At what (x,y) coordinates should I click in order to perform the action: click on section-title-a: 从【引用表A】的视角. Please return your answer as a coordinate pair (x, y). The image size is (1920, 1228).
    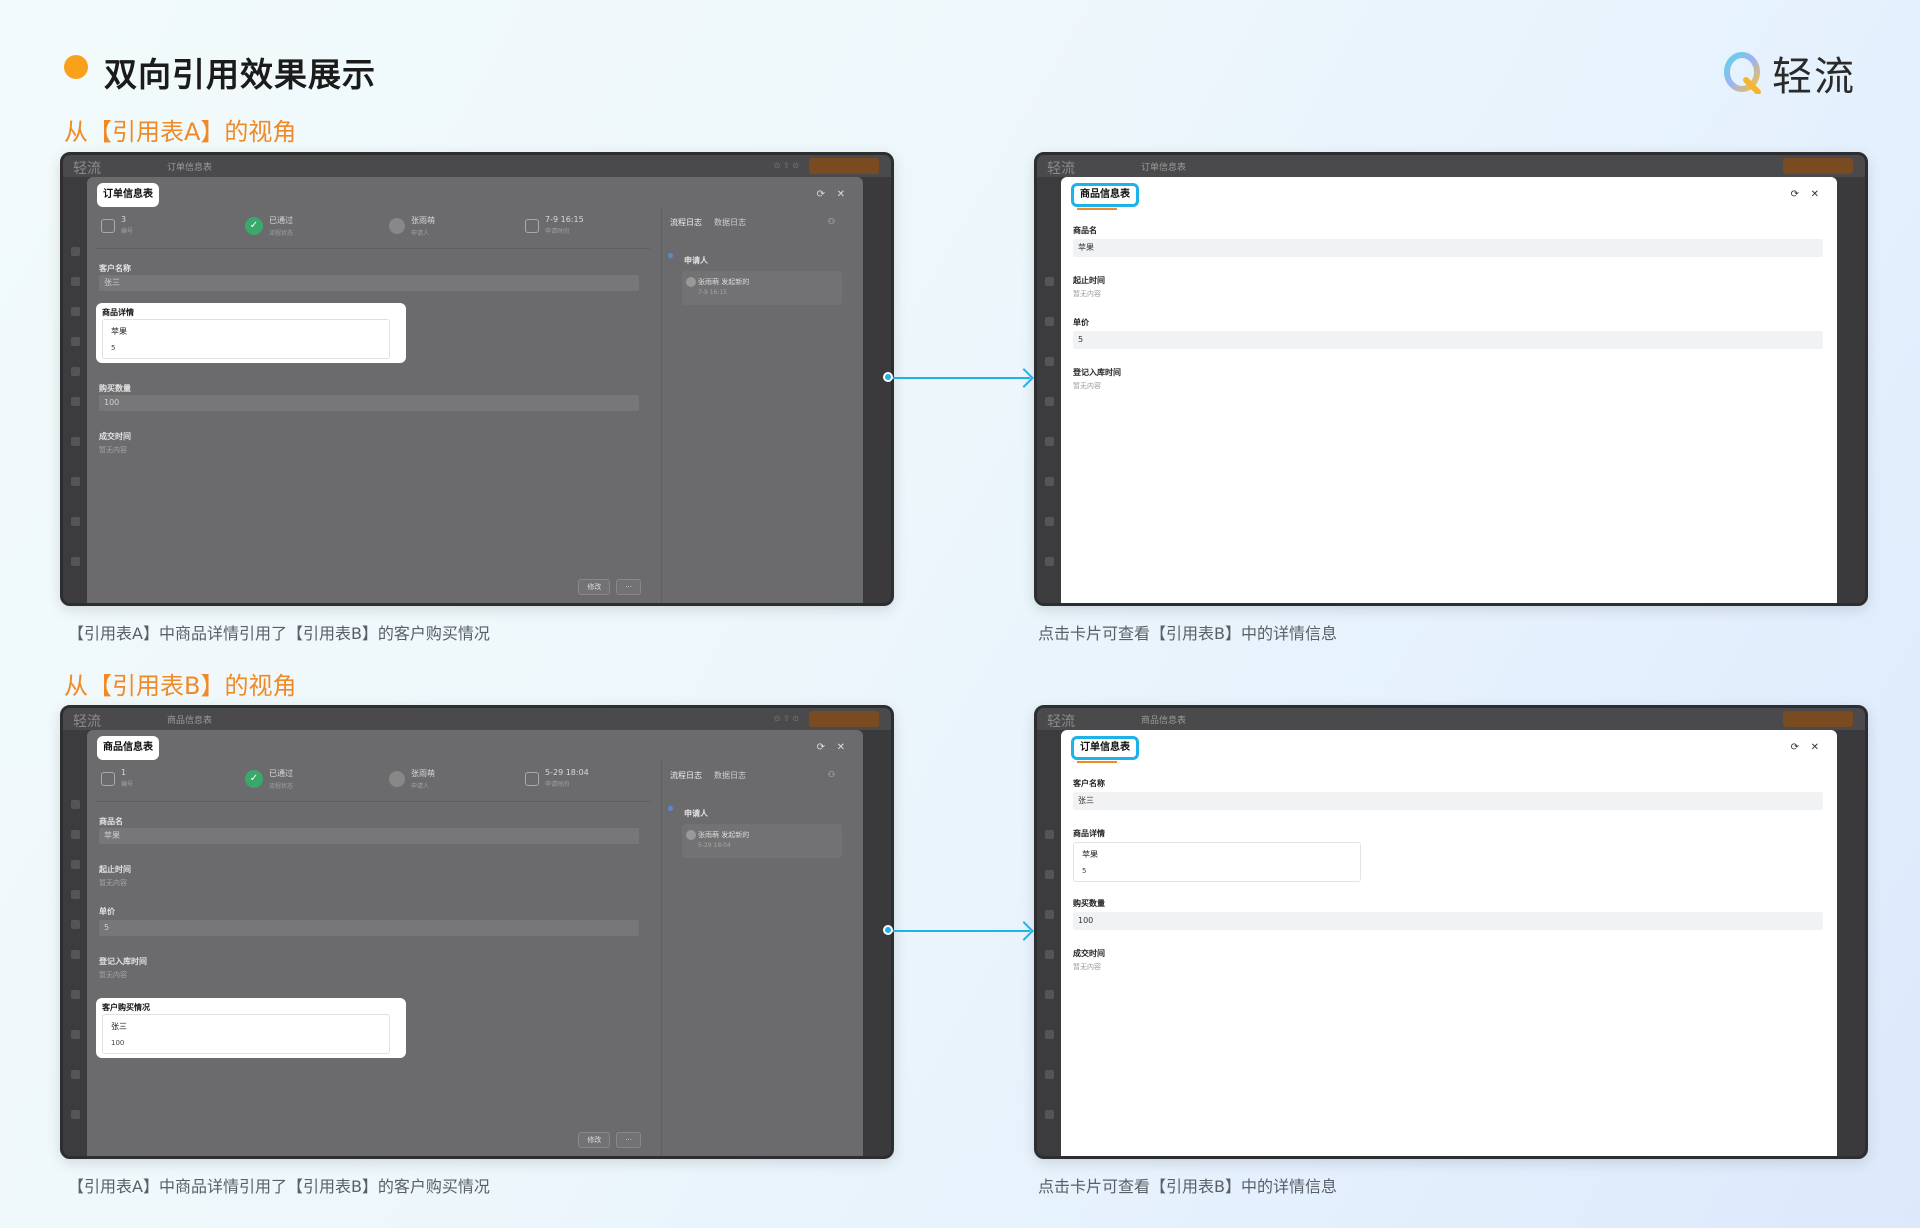
    Looking at the image, I should click on (180, 132).